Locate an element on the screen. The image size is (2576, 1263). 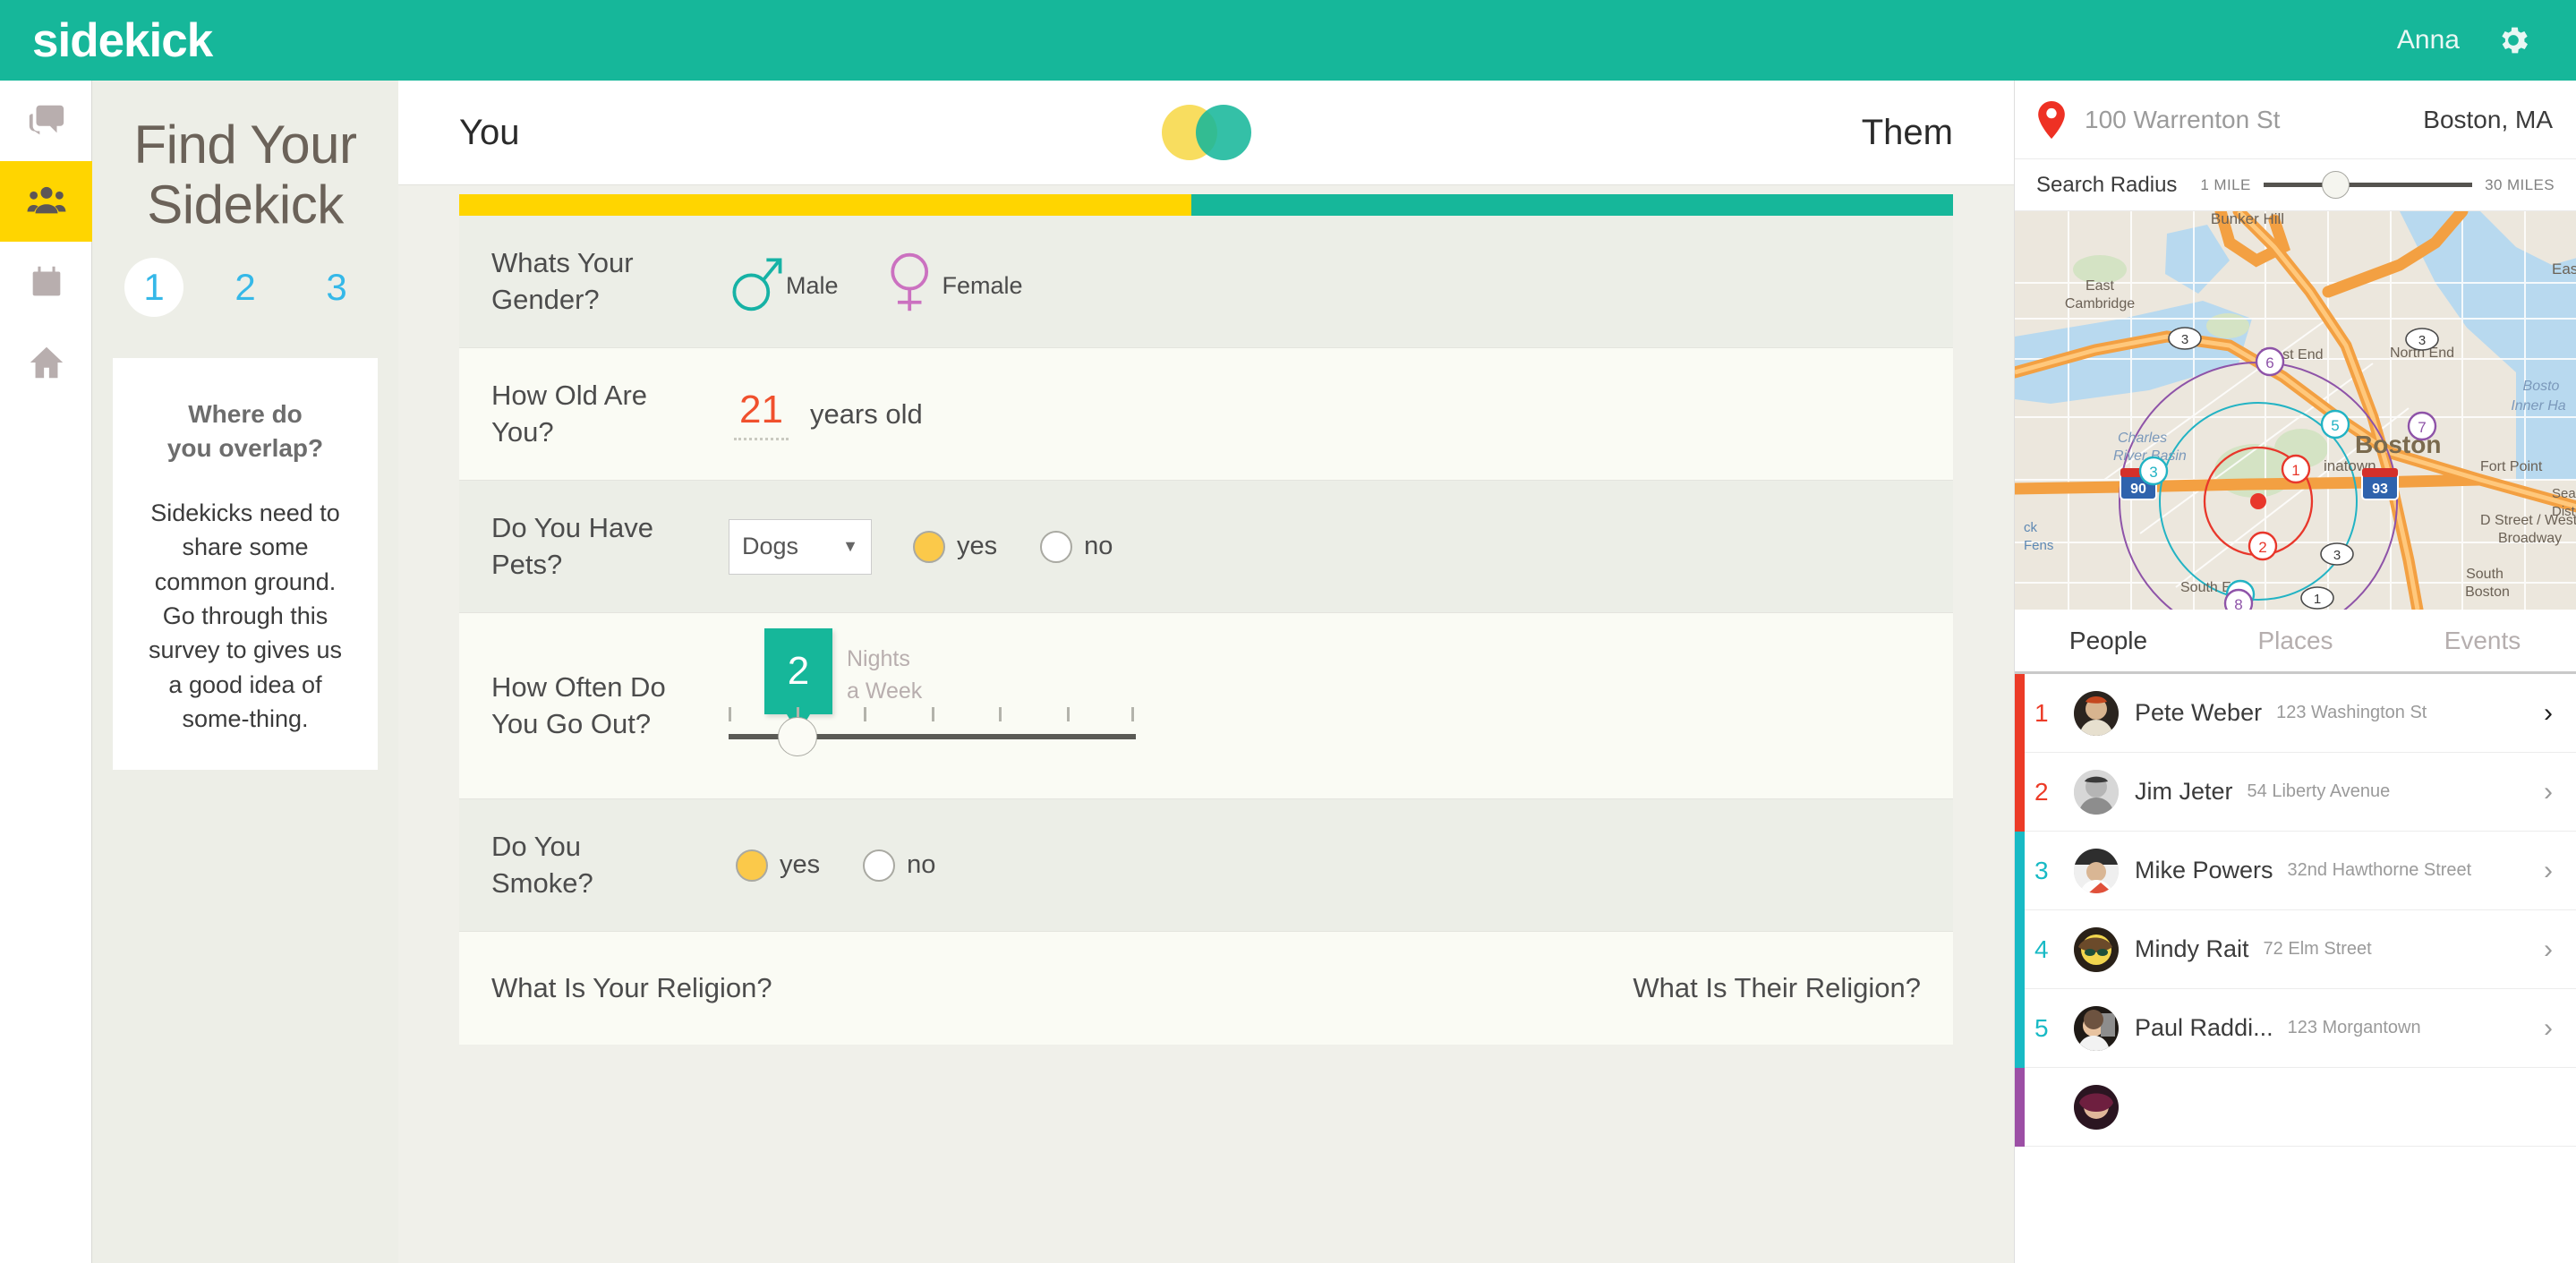
tab-places: Places is located at coordinates (2295, 641).